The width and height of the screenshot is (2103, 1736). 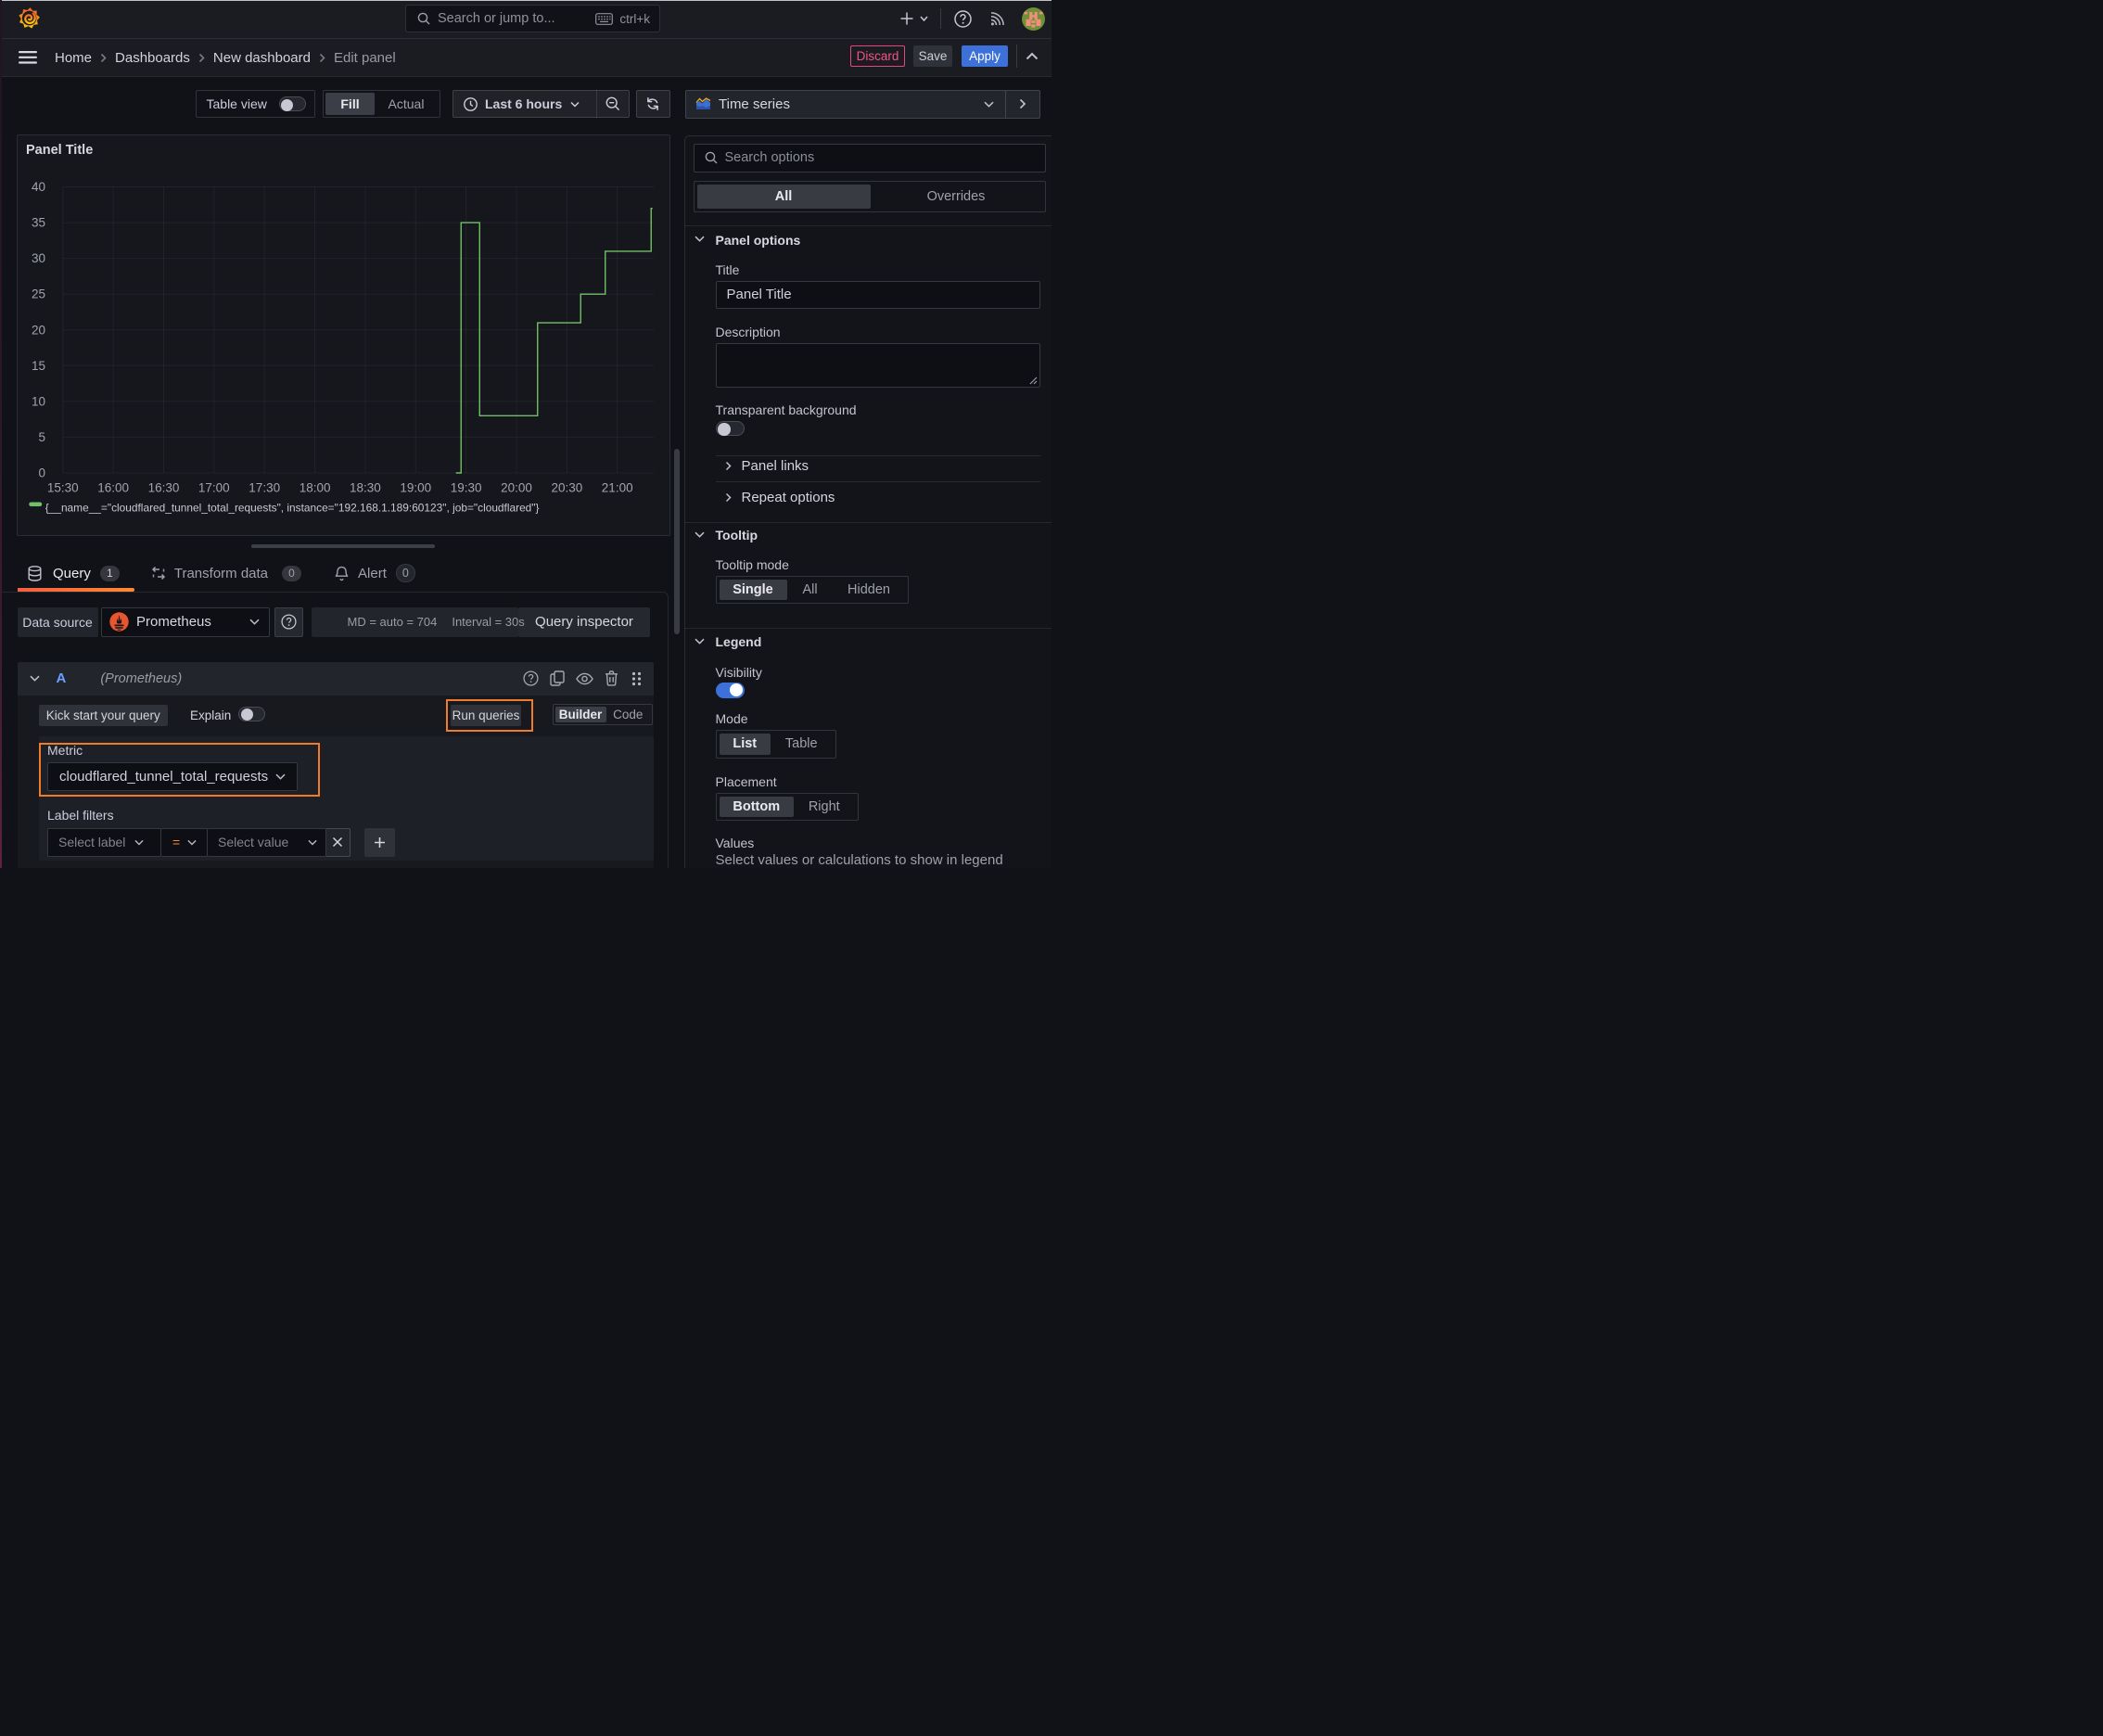 I want to click on svg-text: 10, so click(x=38, y=401).